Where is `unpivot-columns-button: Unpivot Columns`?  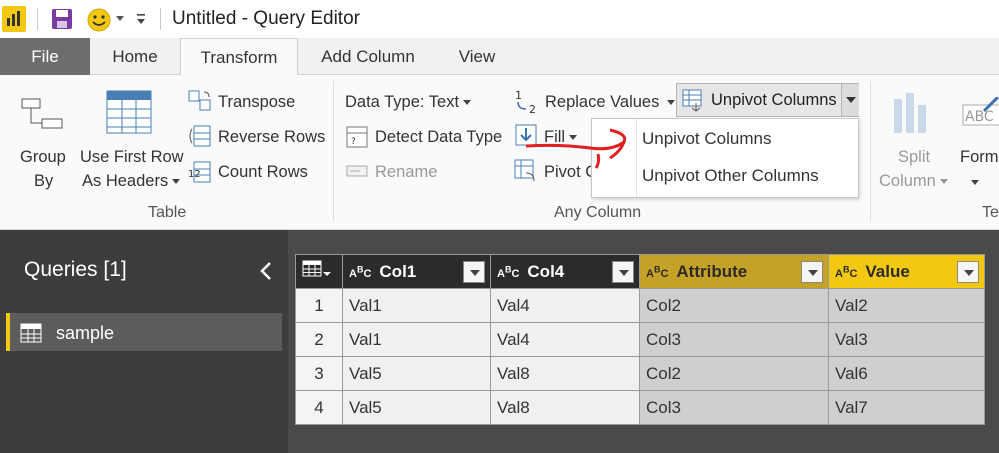 unpivot-columns-button: Unpivot Columns is located at coordinates (774, 100).